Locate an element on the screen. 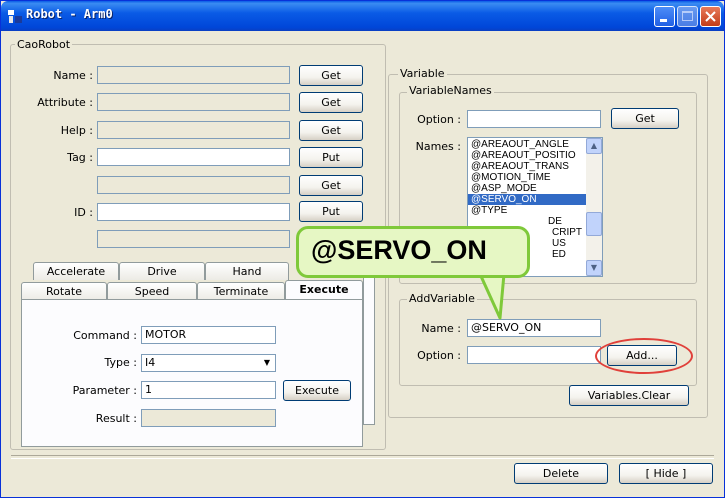  close-icon is located at coordinates (710, 16).